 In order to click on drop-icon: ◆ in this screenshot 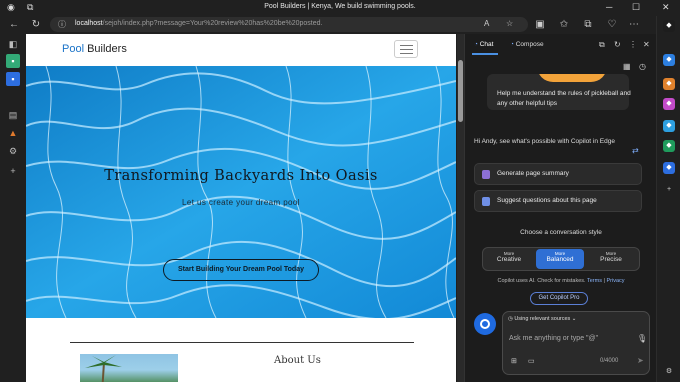, I will do `click(669, 168)`.